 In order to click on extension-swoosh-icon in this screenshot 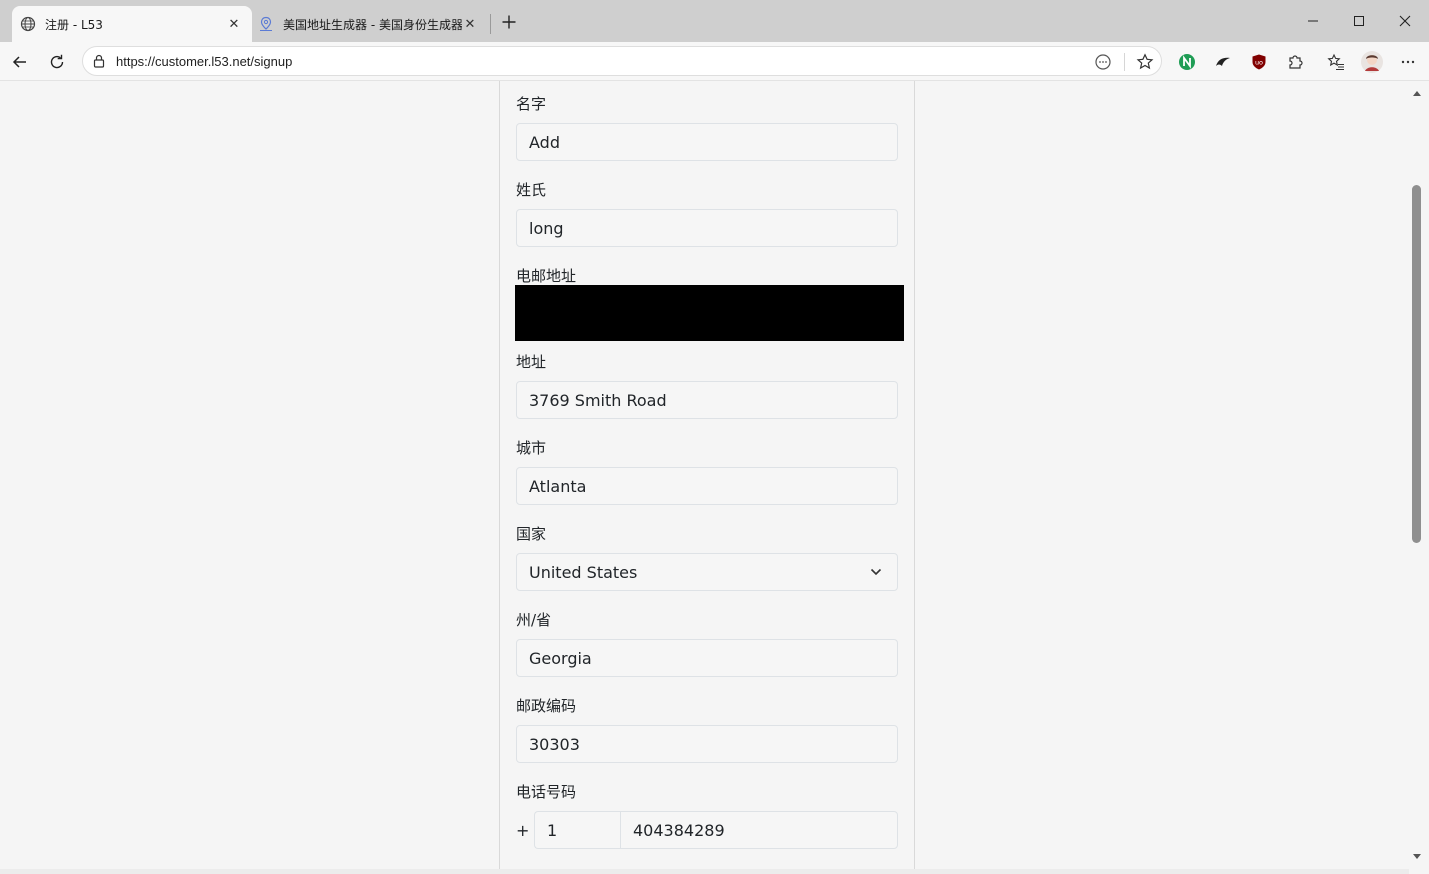, I will do `click(1223, 62)`.